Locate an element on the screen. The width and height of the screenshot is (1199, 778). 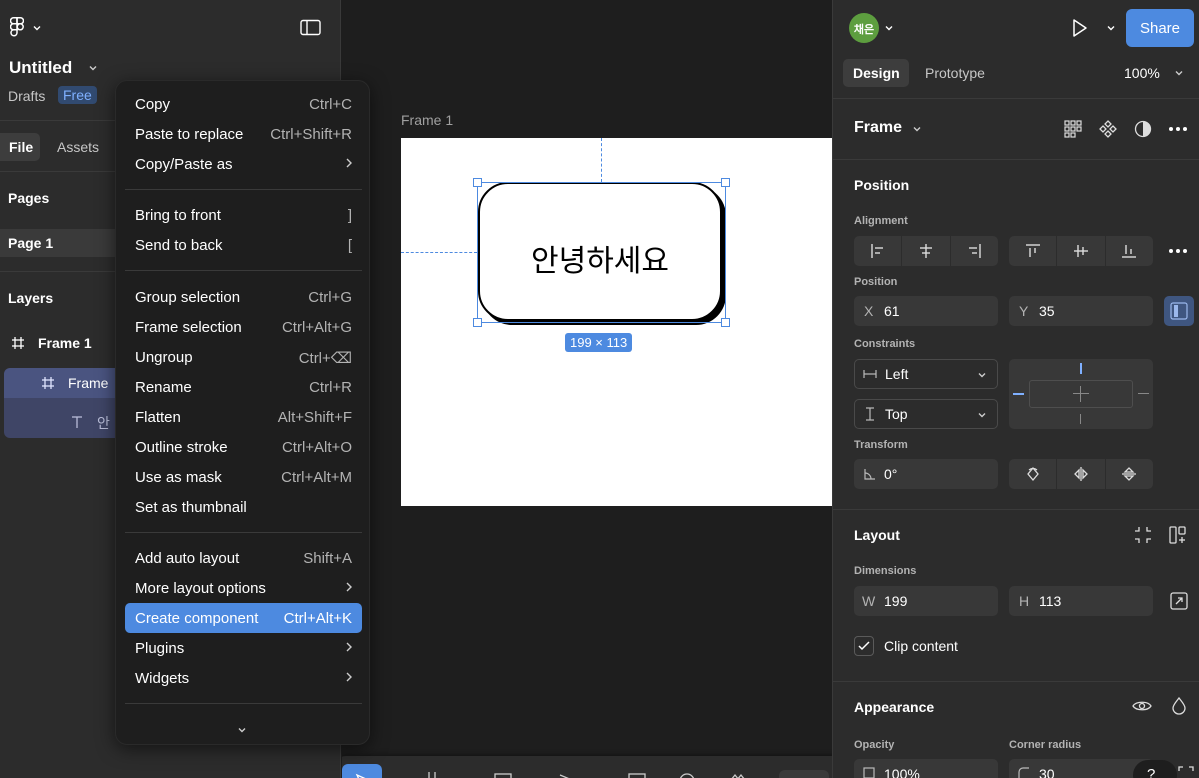
constraint-right-indicator is located at coordinates (1143, 393).